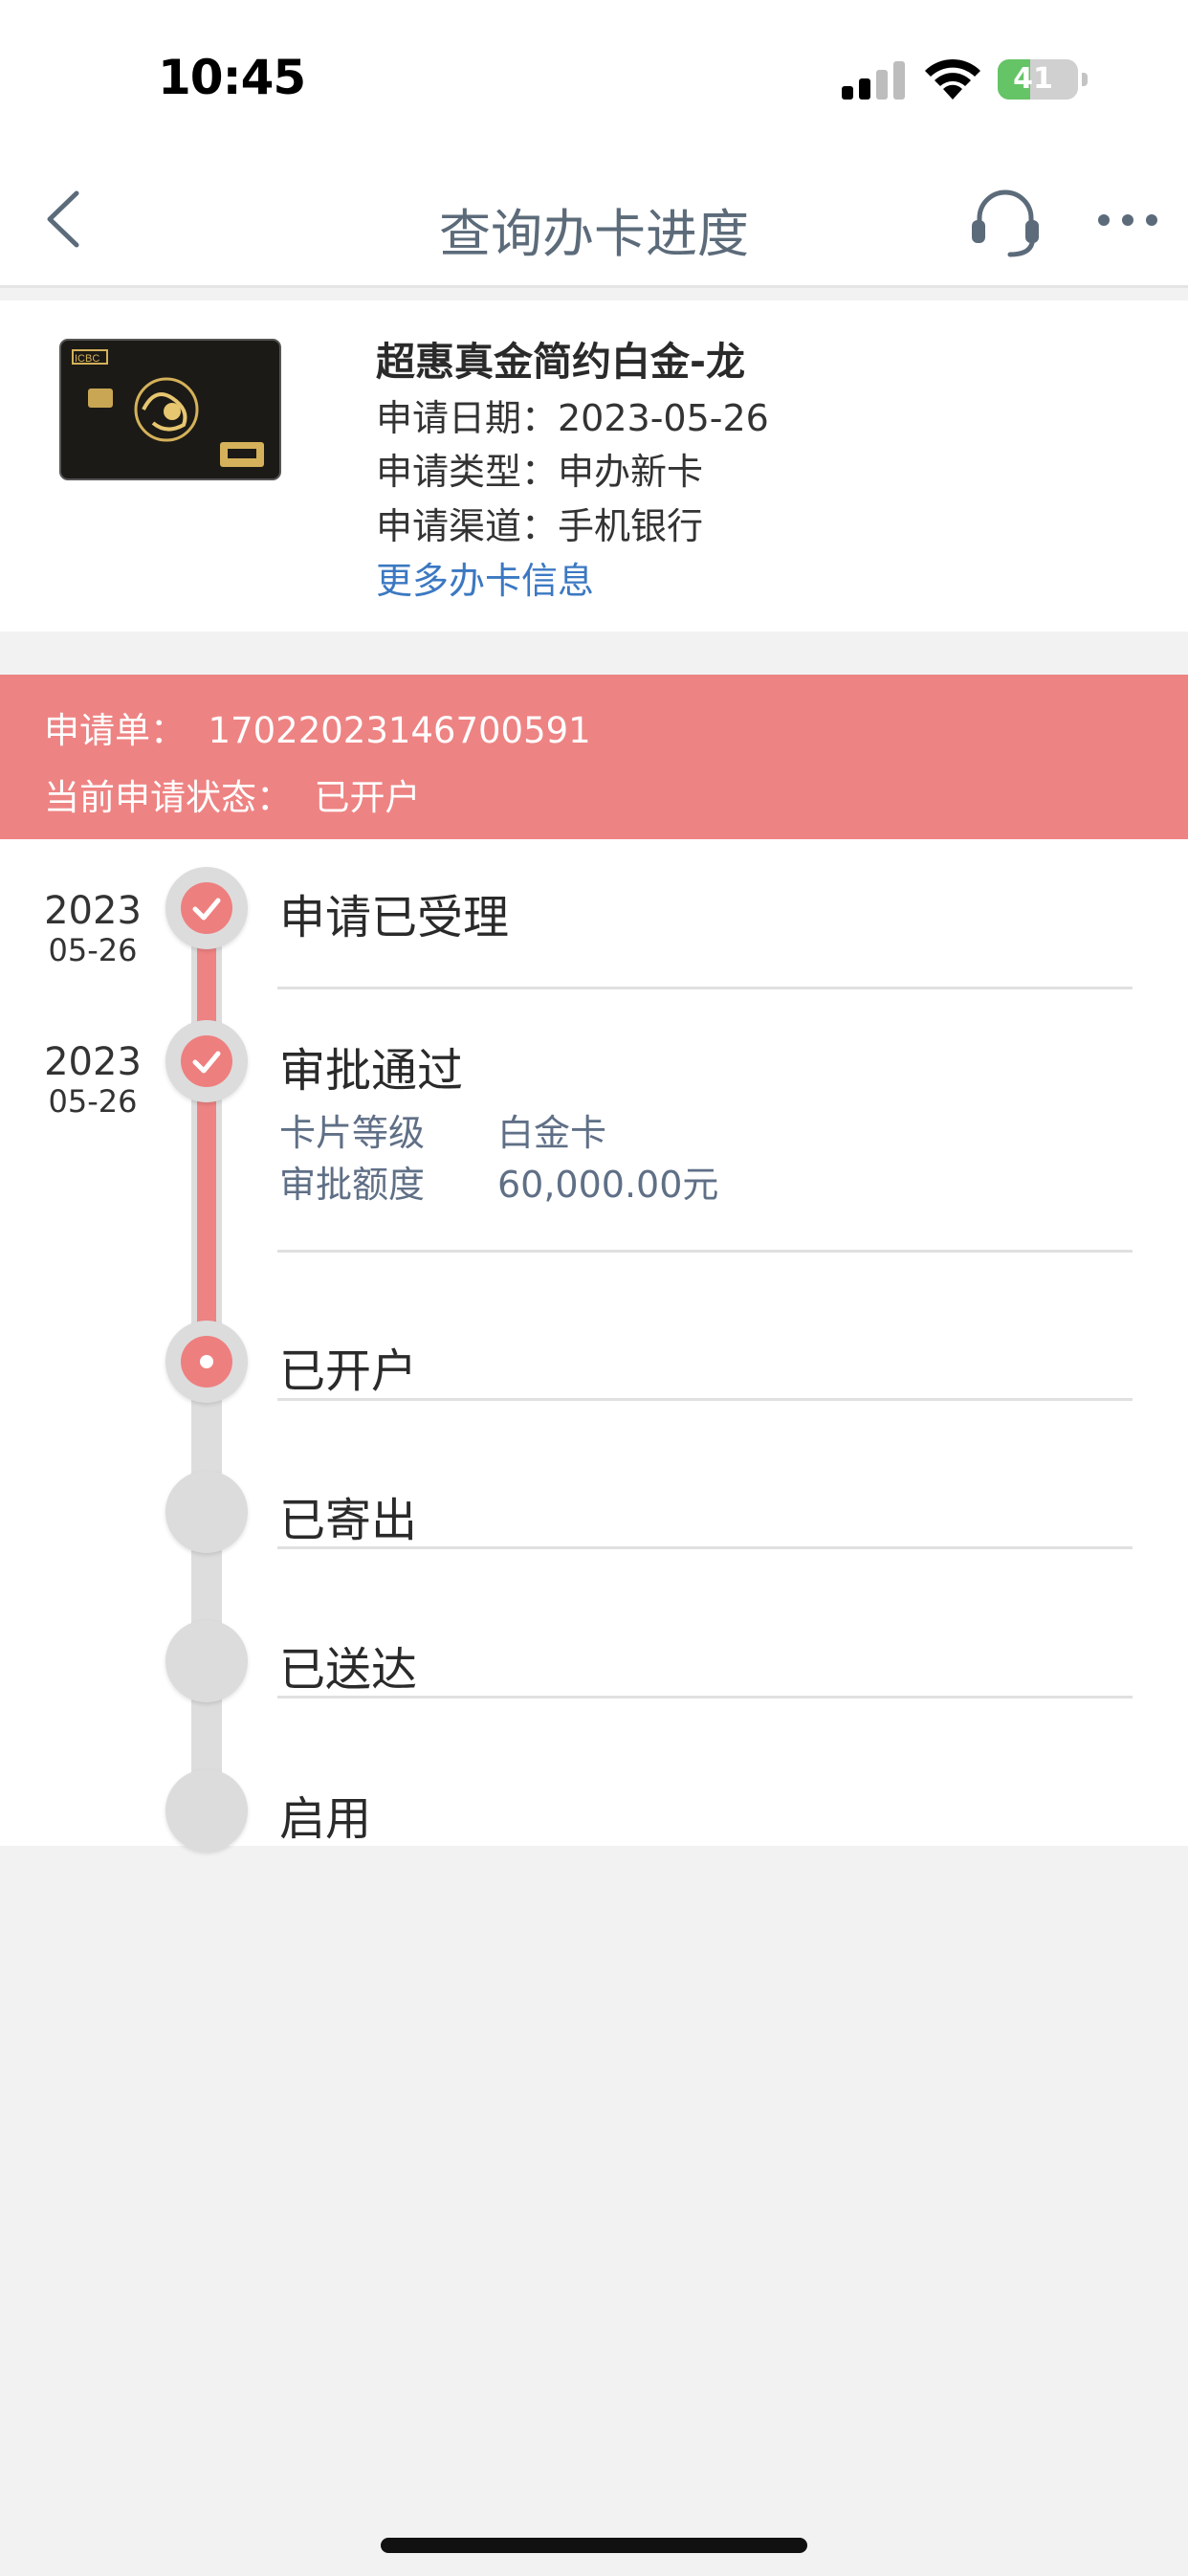 This screenshot has width=1188, height=2576. I want to click on step-4-title: 已寄出, so click(348, 1520).